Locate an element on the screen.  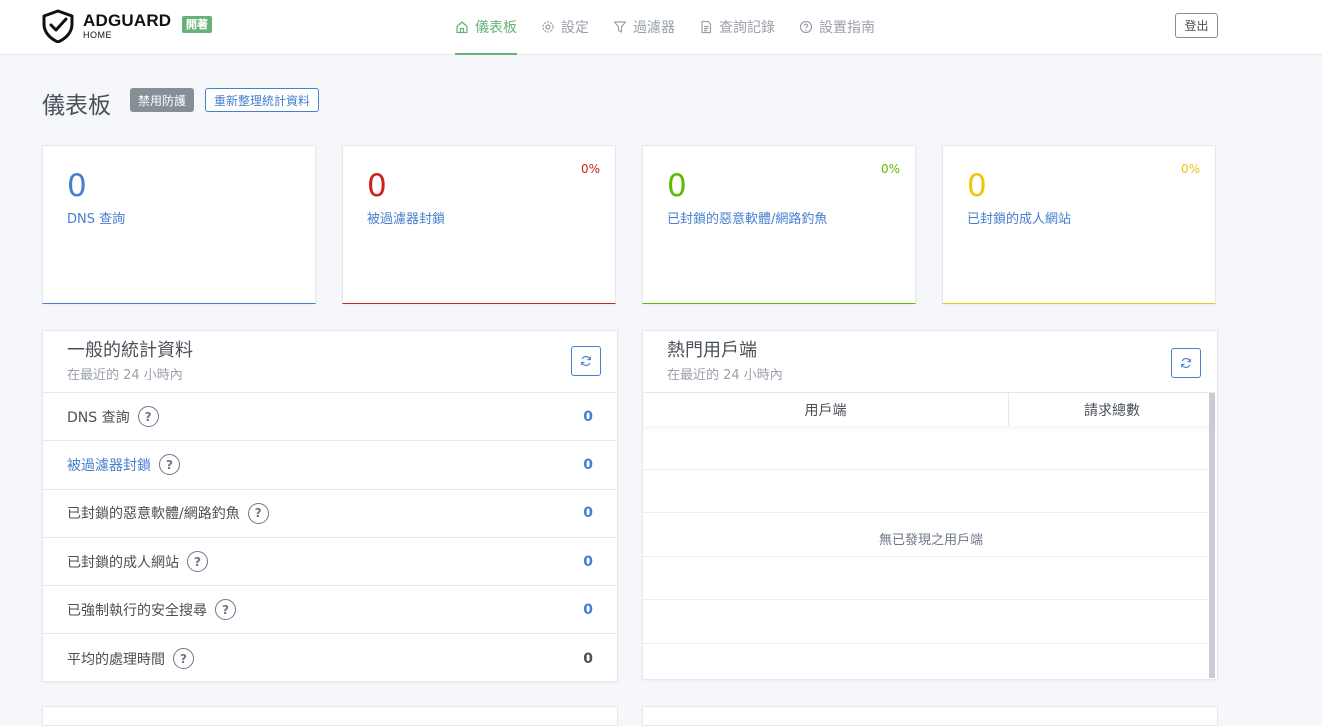
main-nav: 儀表板 設定 過濾器 查詢記錄 設置指南 is located at coordinates (677, 27).